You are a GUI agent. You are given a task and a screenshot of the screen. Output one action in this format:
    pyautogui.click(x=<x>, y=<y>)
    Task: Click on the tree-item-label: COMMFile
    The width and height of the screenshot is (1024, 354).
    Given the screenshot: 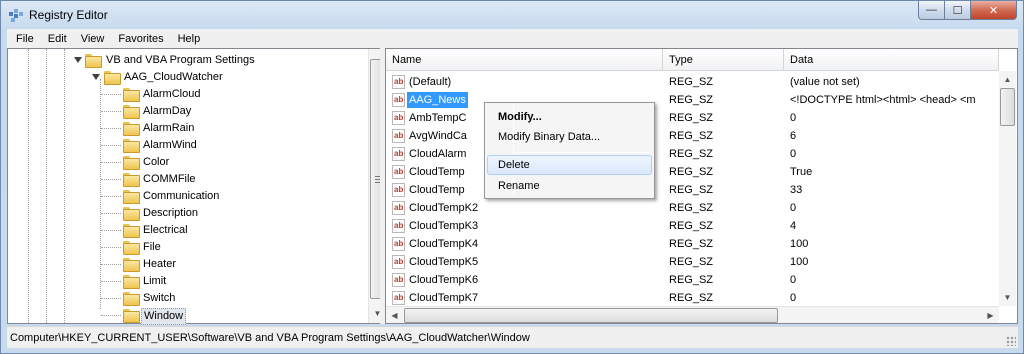 What is the action you would take?
    pyautogui.click(x=169, y=179)
    